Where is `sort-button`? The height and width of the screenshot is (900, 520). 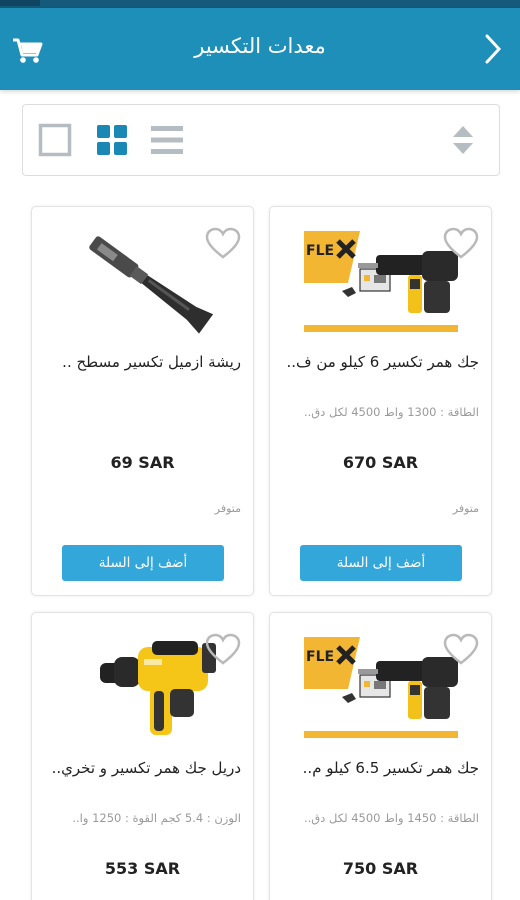 sort-button is located at coordinates (463, 140).